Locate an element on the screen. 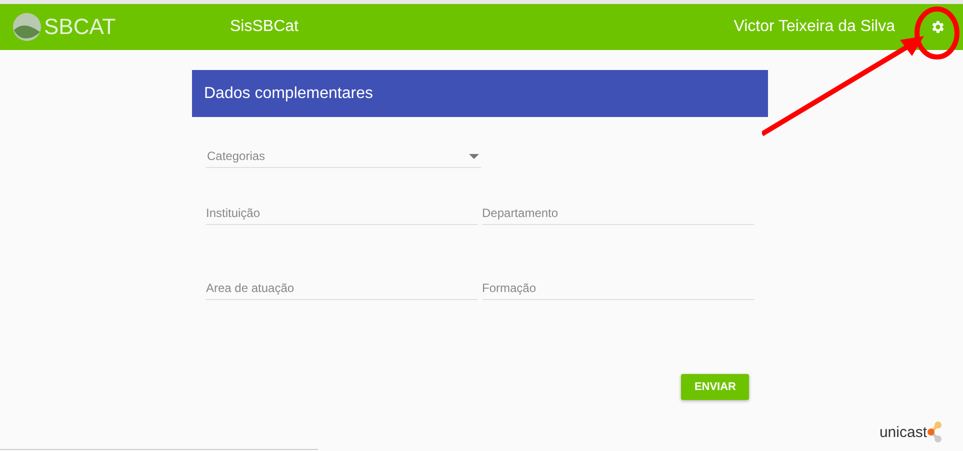 This screenshot has height=451, width=963. nodes-logo-icon is located at coordinates (935, 432).